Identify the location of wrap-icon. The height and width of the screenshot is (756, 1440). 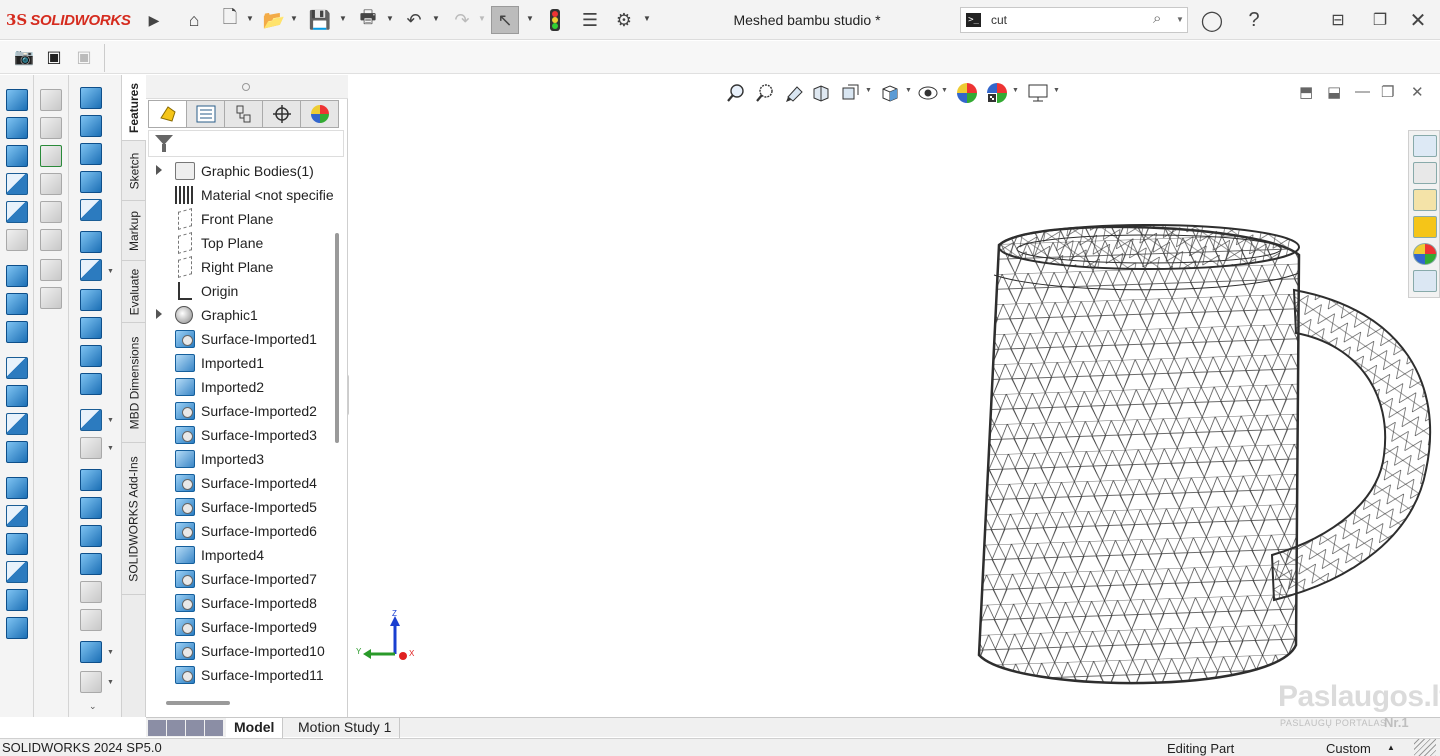
(17, 600).